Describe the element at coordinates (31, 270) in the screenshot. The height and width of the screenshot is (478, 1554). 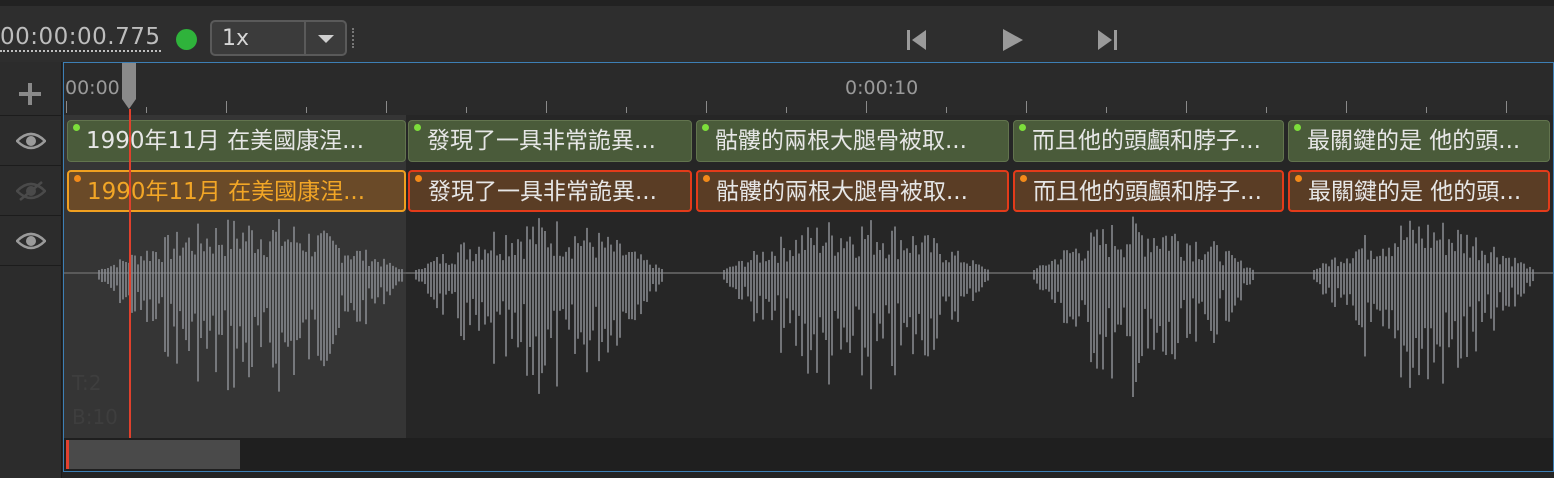
I see `track-header` at that location.